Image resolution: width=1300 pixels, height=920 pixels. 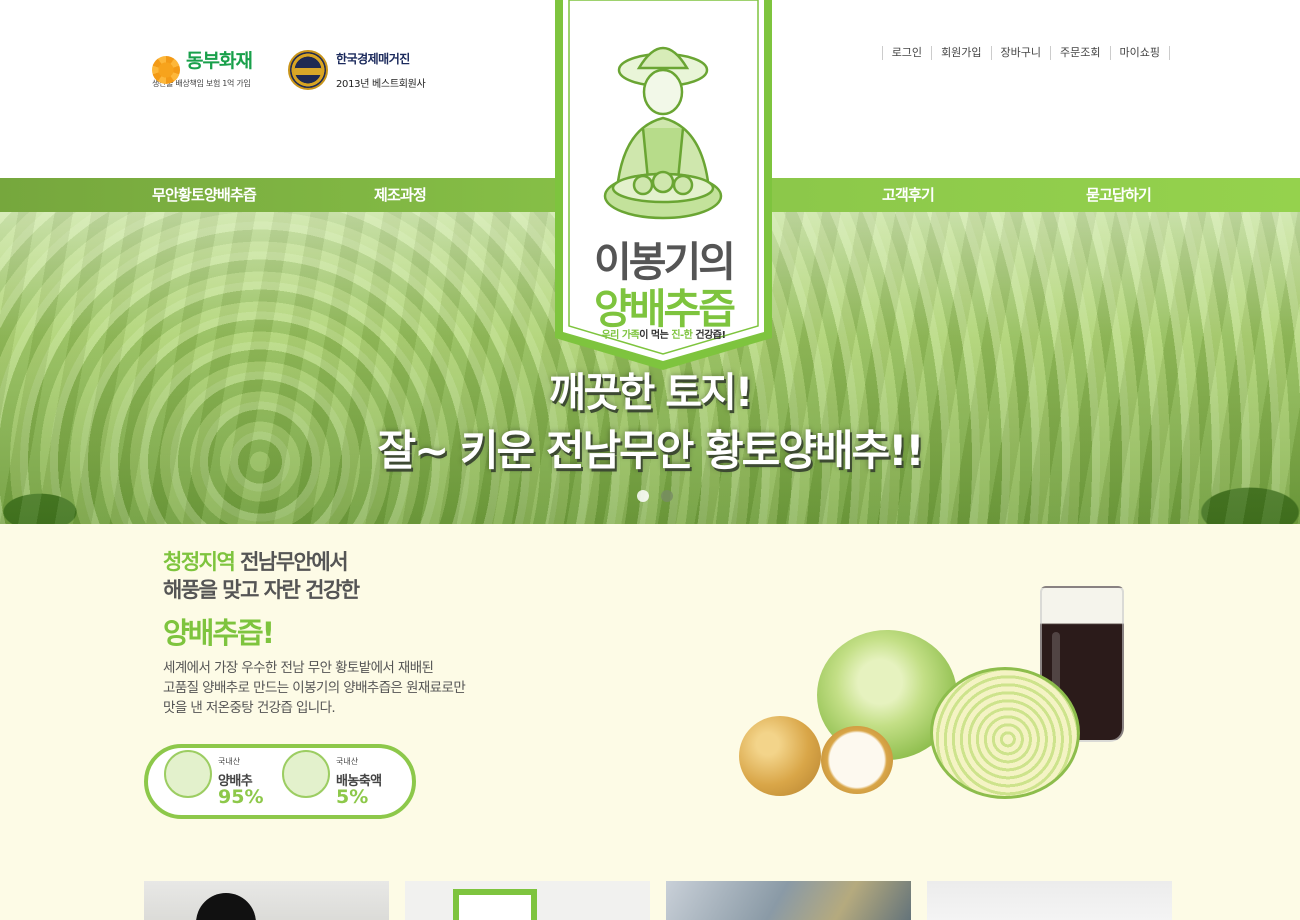 What do you see at coordinates (306, 774) in the screenshot?
I see `pear-icon` at bounding box center [306, 774].